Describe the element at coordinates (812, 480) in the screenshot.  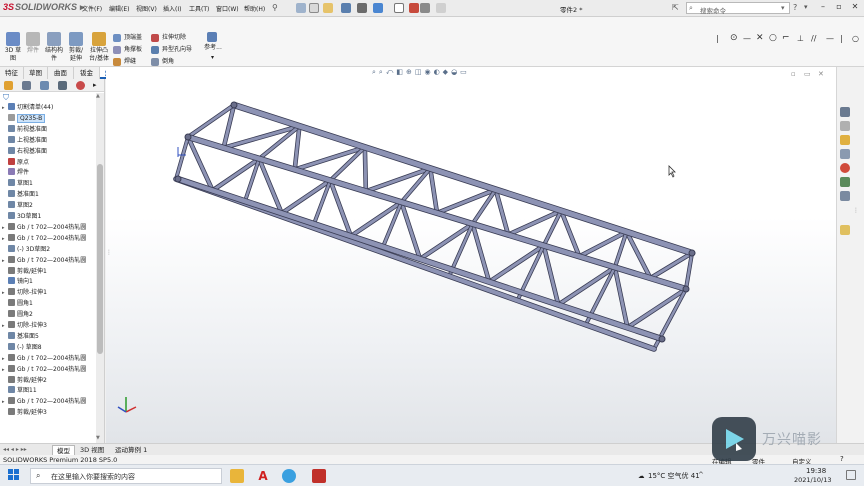
I see `clock-date: 2021/10/13` at that location.